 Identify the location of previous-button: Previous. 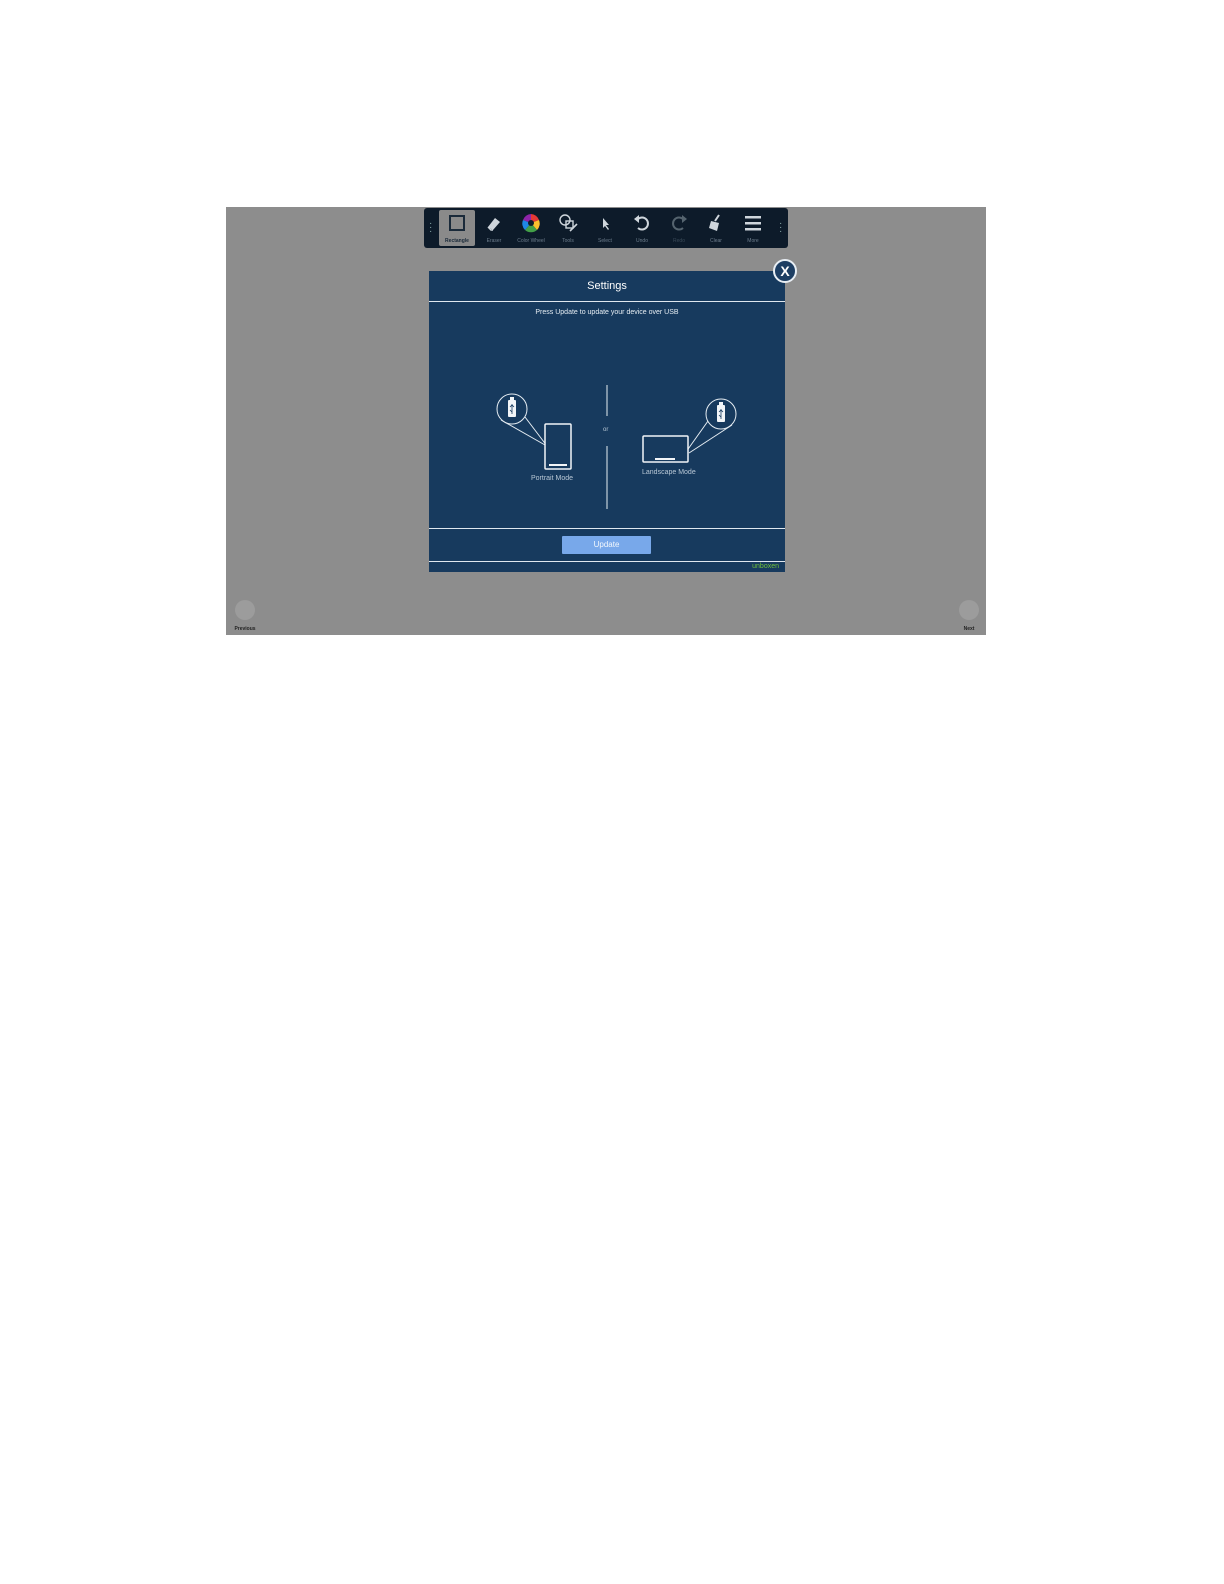
(245, 616).